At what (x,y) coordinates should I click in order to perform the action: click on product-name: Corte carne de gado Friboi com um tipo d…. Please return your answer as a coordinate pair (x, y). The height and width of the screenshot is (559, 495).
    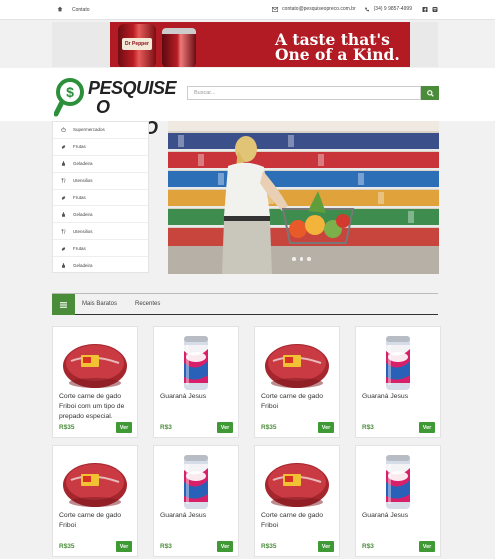
    Looking at the image, I should click on (97, 407).